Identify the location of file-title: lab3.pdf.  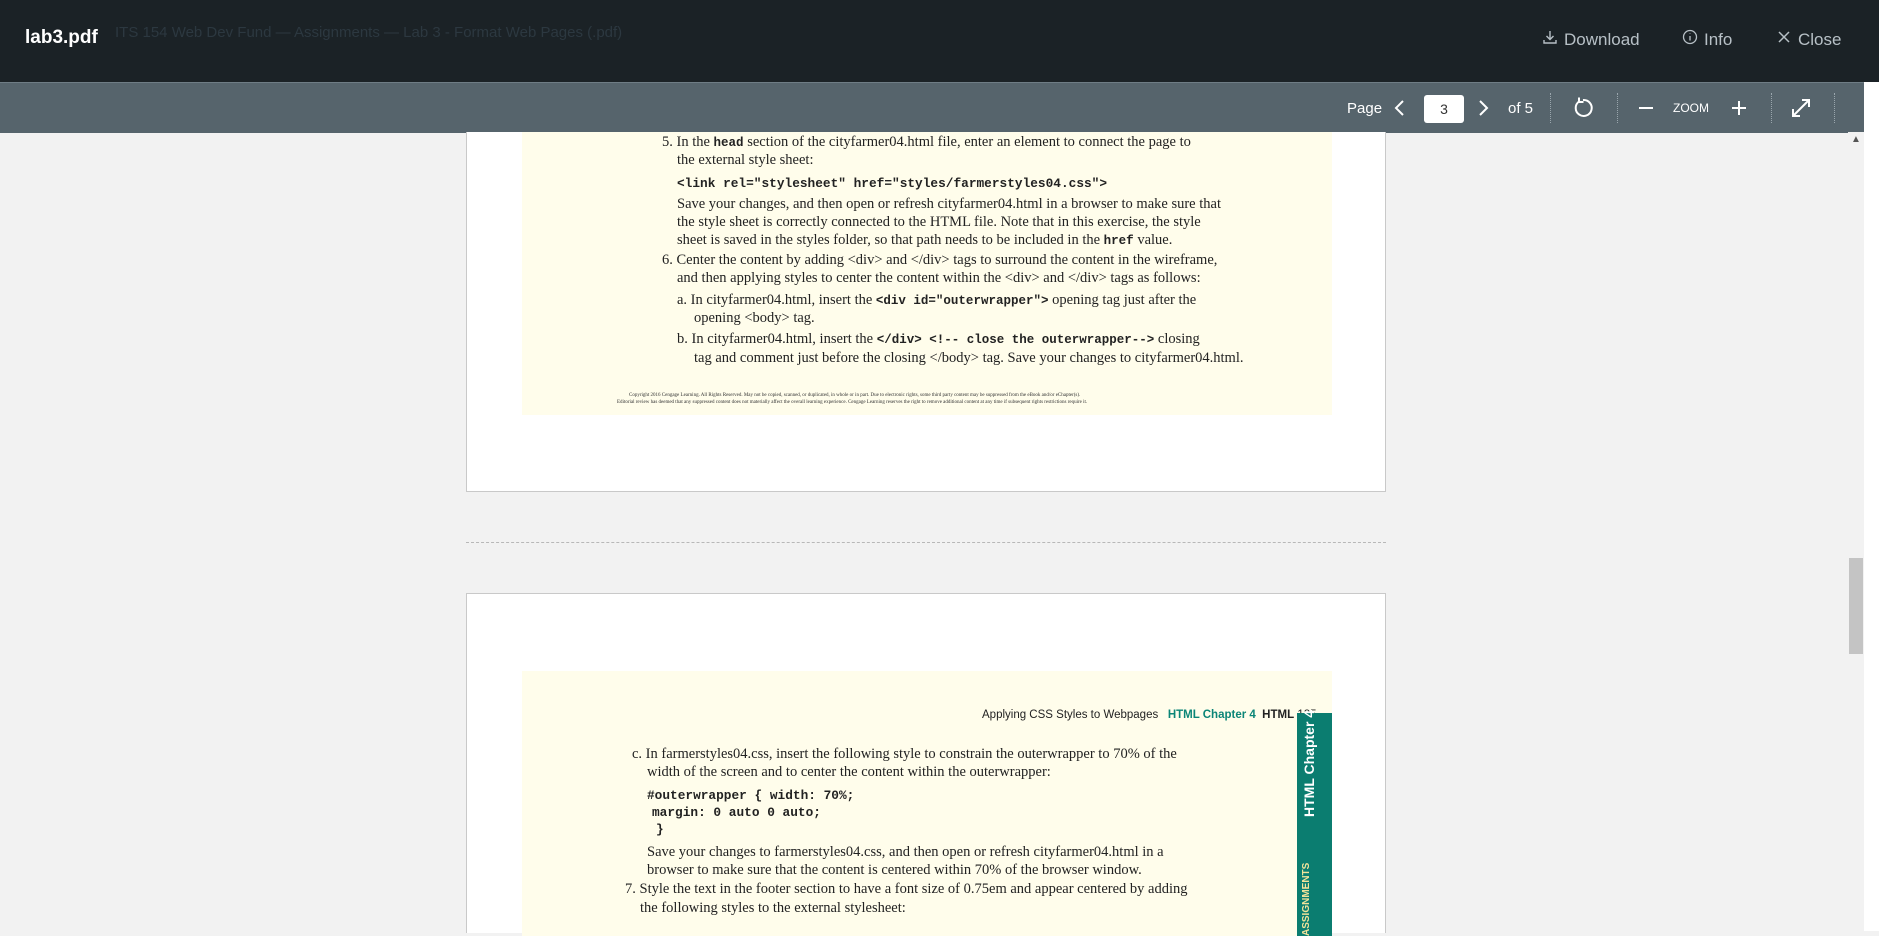
(61, 37).